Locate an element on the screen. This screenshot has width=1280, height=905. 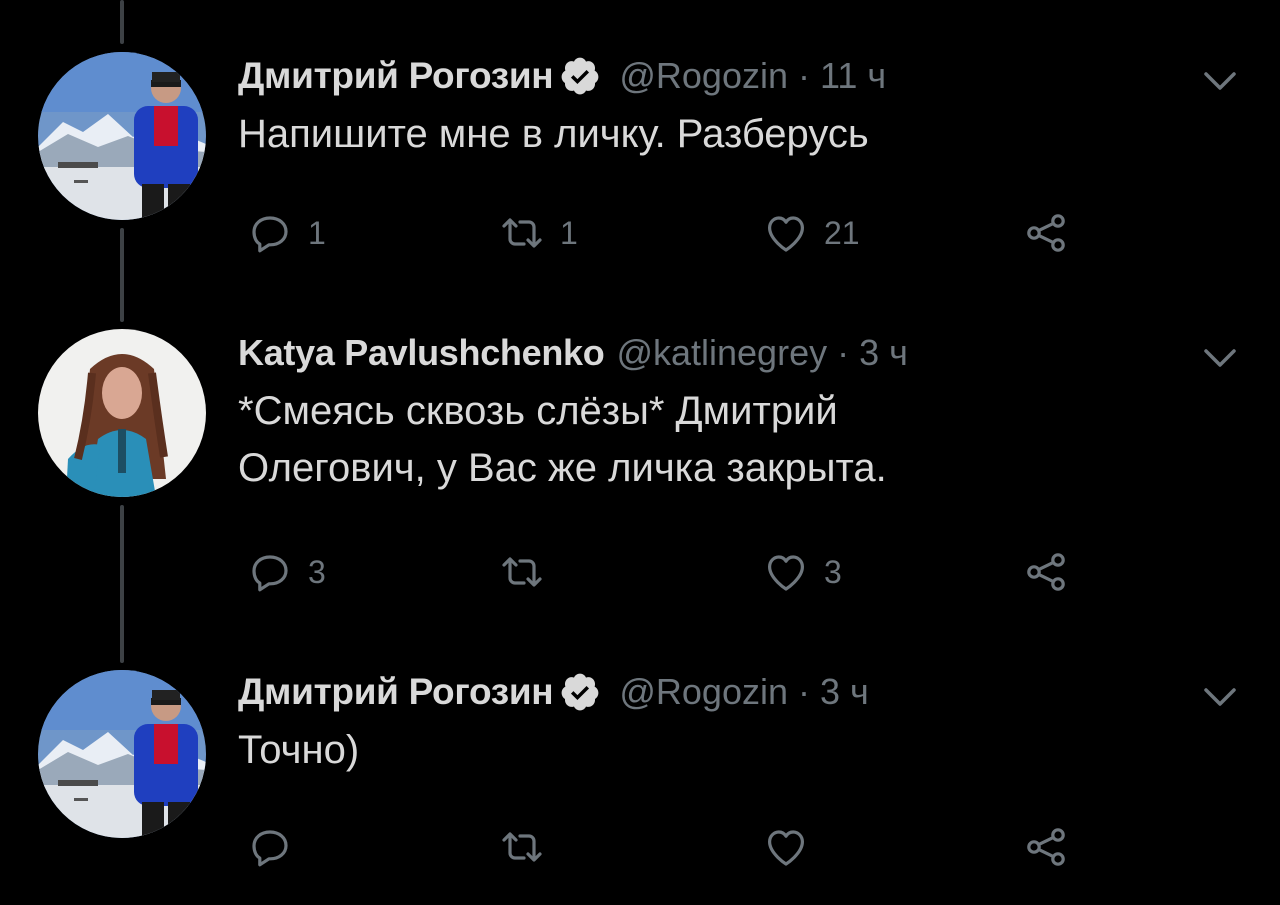
like-button: 3 is located at coordinates (802, 572).